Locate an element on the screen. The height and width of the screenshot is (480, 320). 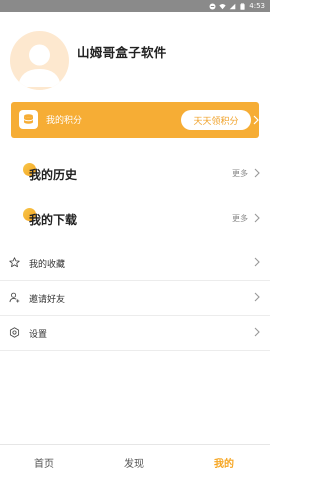
downloads-title: 我的下载 is located at coordinates (53, 220).